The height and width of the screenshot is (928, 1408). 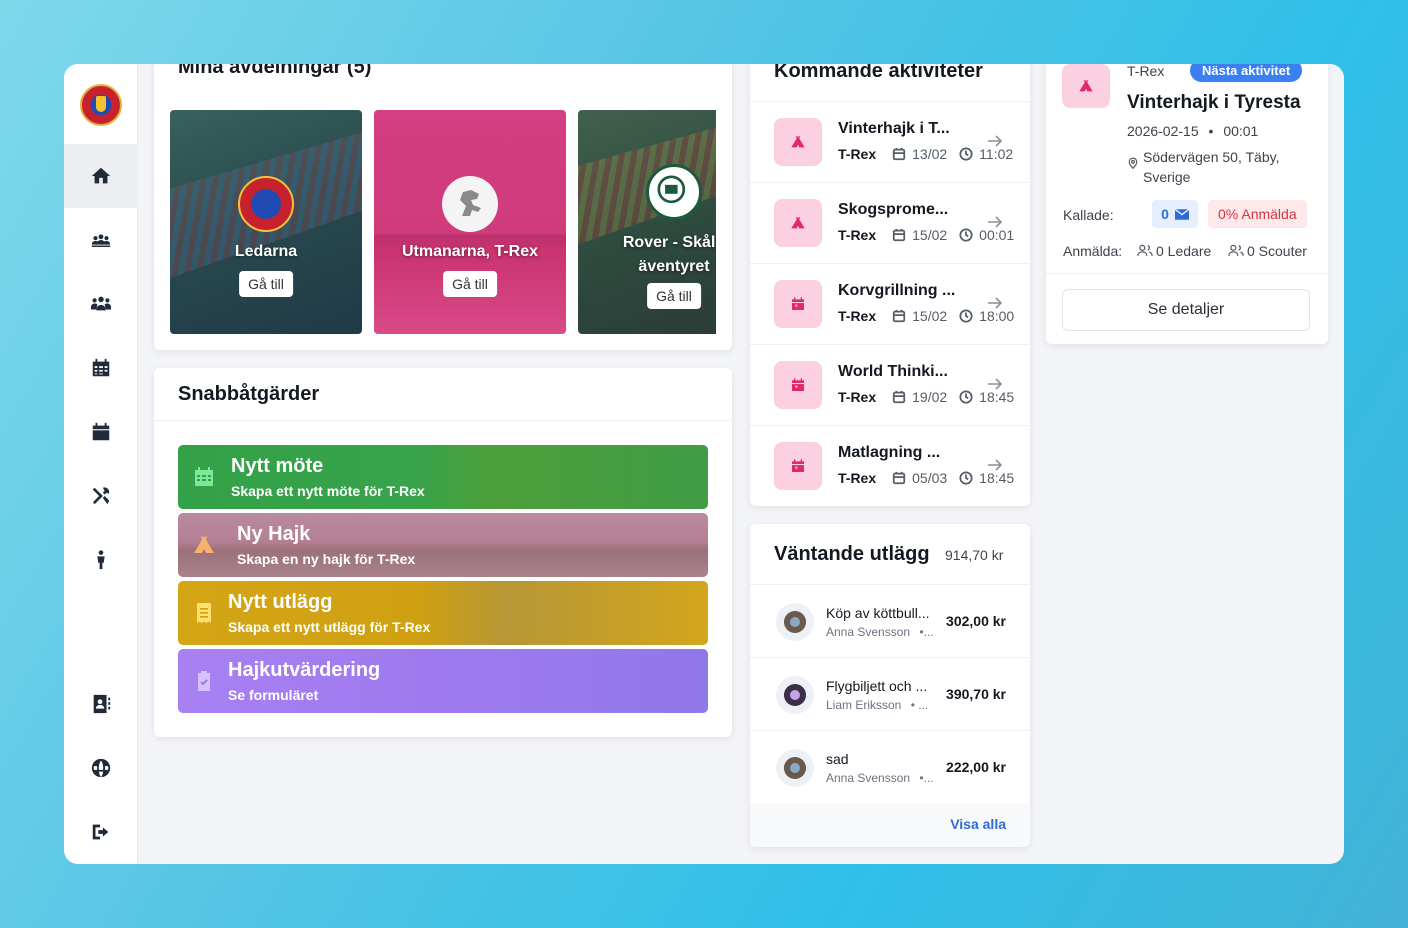 I want to click on department-logo, so click(x=266, y=204).